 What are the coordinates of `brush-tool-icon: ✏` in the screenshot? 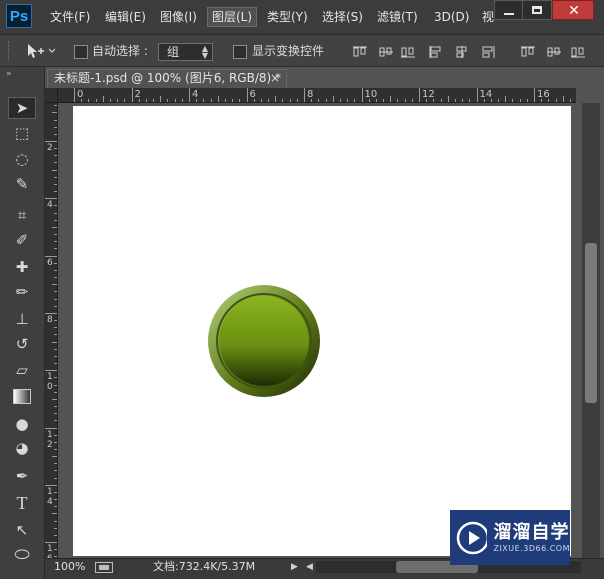 It's located at (22, 292).